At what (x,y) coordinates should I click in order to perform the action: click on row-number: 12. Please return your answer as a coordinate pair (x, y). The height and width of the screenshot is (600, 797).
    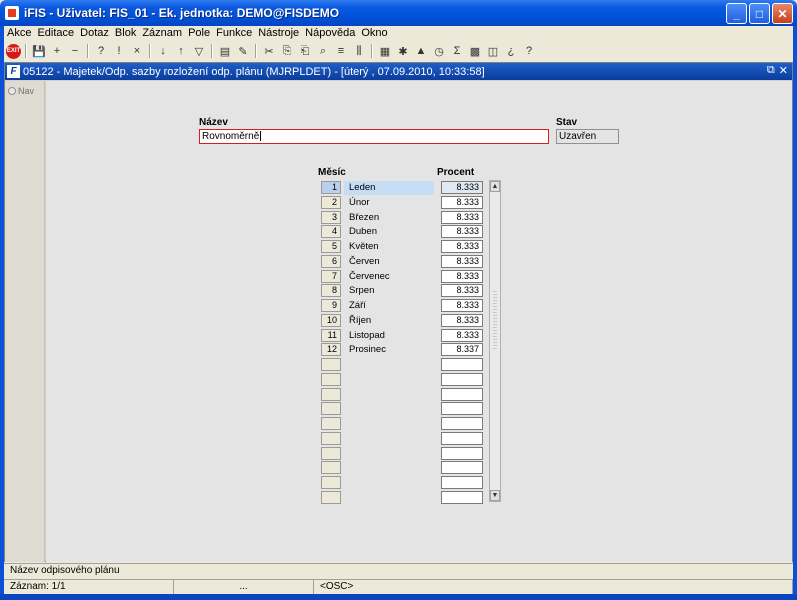
    Looking at the image, I should click on (331, 349).